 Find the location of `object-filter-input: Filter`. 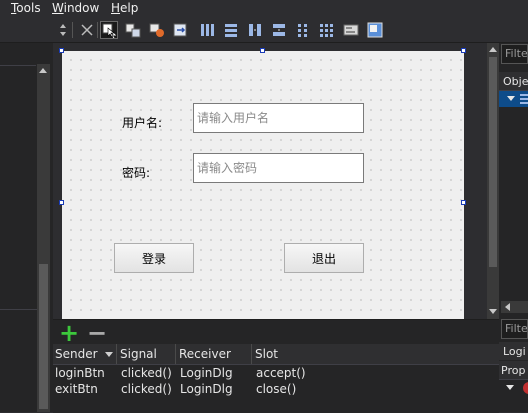

object-filter-input: Filter is located at coordinates (514, 54).